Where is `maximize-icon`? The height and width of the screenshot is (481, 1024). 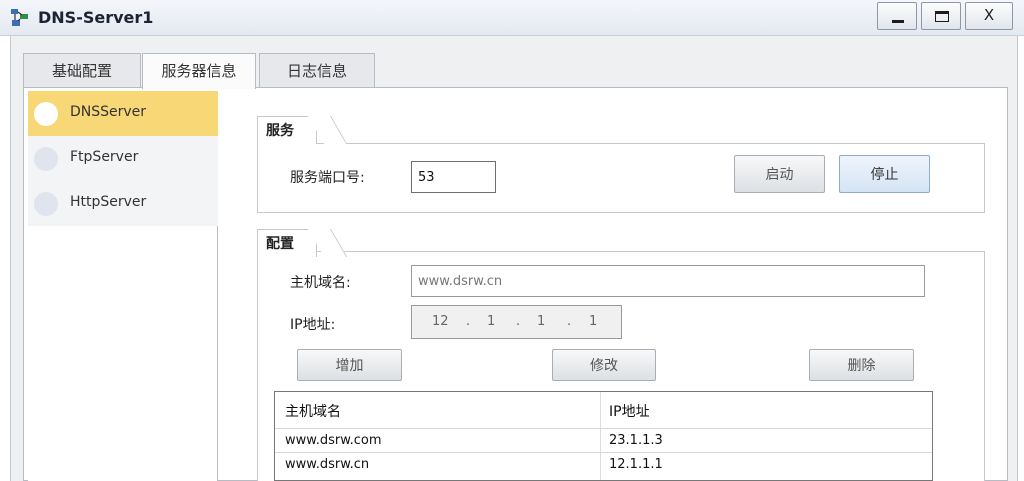
maximize-icon is located at coordinates (942, 16).